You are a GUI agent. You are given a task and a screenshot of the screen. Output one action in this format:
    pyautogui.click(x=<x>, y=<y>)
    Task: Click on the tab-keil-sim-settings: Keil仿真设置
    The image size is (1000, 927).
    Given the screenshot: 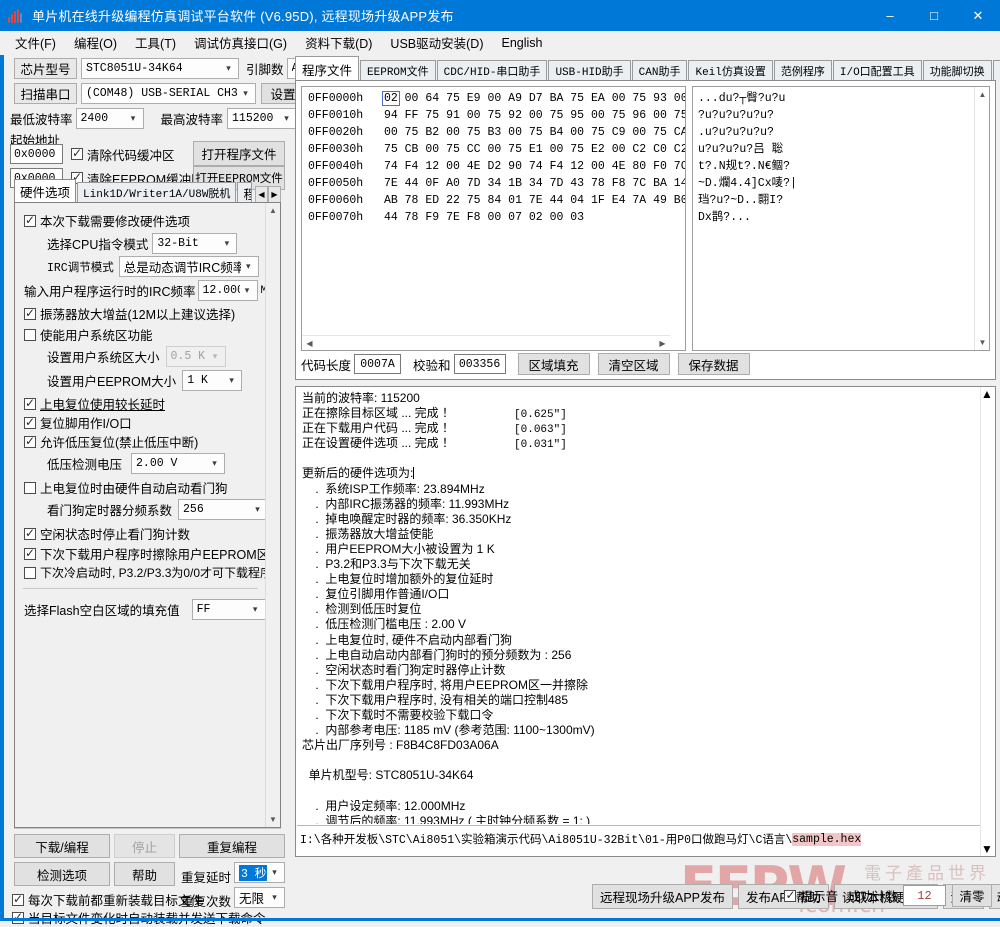 What is the action you would take?
    pyautogui.click(x=730, y=70)
    